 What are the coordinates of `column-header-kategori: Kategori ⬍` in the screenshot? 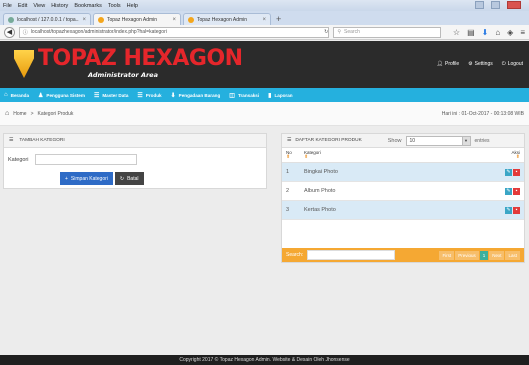 It's located at (397, 155).